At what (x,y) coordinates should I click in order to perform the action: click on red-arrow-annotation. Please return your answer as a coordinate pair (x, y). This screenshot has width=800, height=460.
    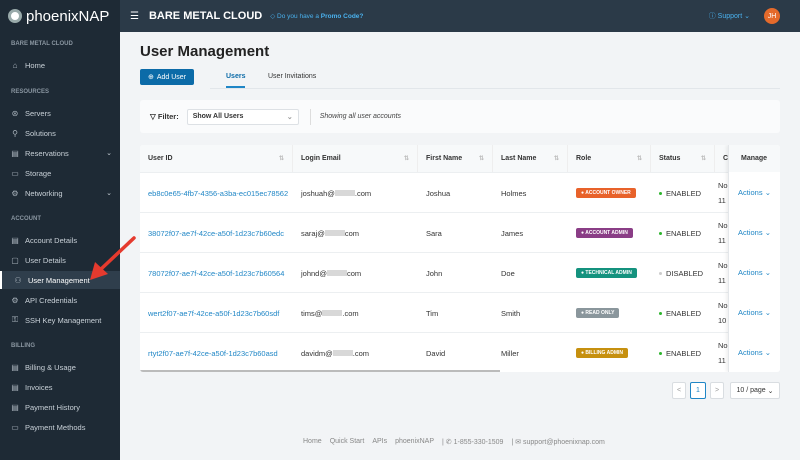
    Looking at the image, I should click on (113, 258).